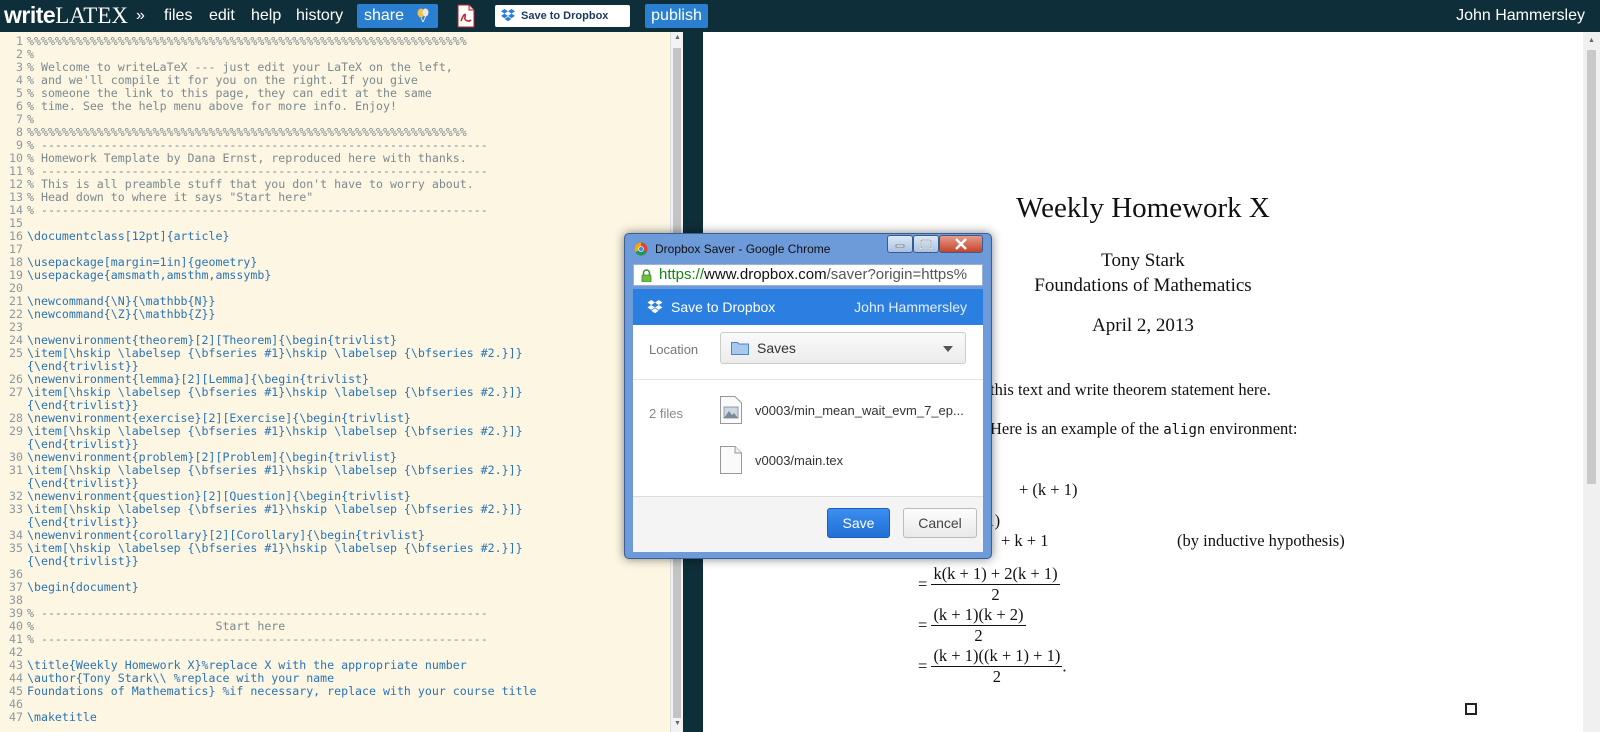 The height and width of the screenshot is (732, 1600). I want to click on collapse-chevron: », so click(140, 16).